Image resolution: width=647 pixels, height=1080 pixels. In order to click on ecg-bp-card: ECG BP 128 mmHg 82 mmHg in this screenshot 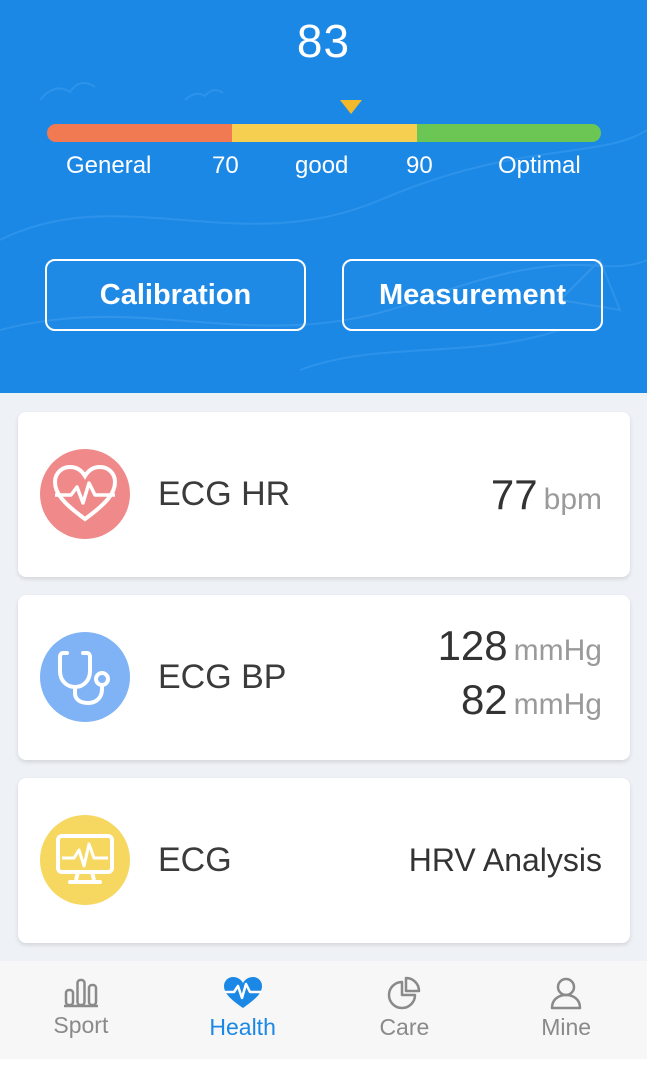, I will do `click(324, 677)`.